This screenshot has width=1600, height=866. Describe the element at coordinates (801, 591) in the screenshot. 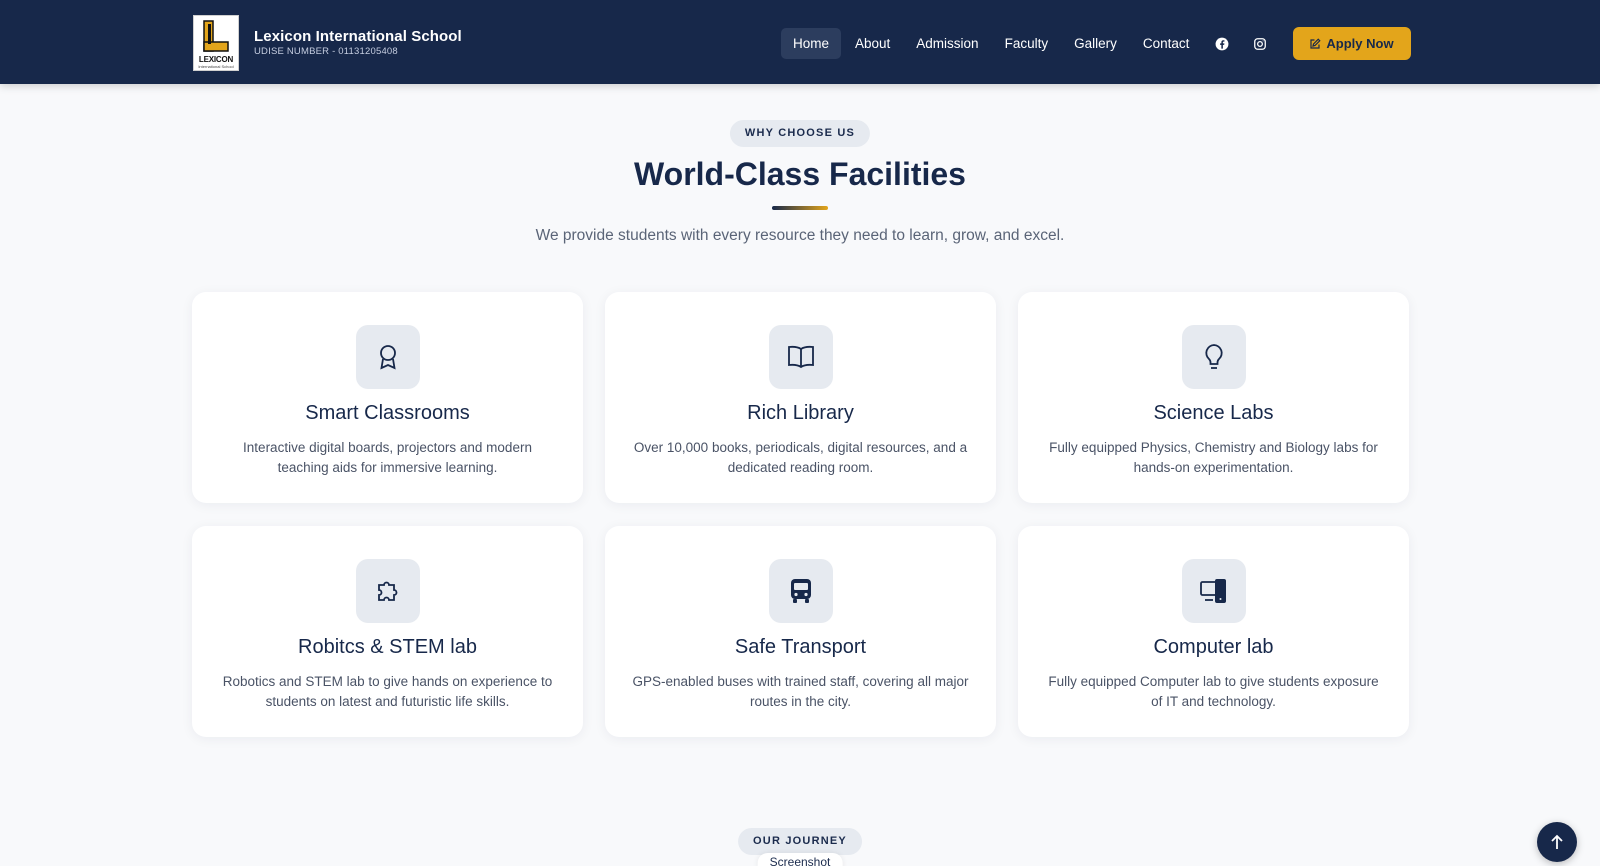

I see `bus-icon` at that location.